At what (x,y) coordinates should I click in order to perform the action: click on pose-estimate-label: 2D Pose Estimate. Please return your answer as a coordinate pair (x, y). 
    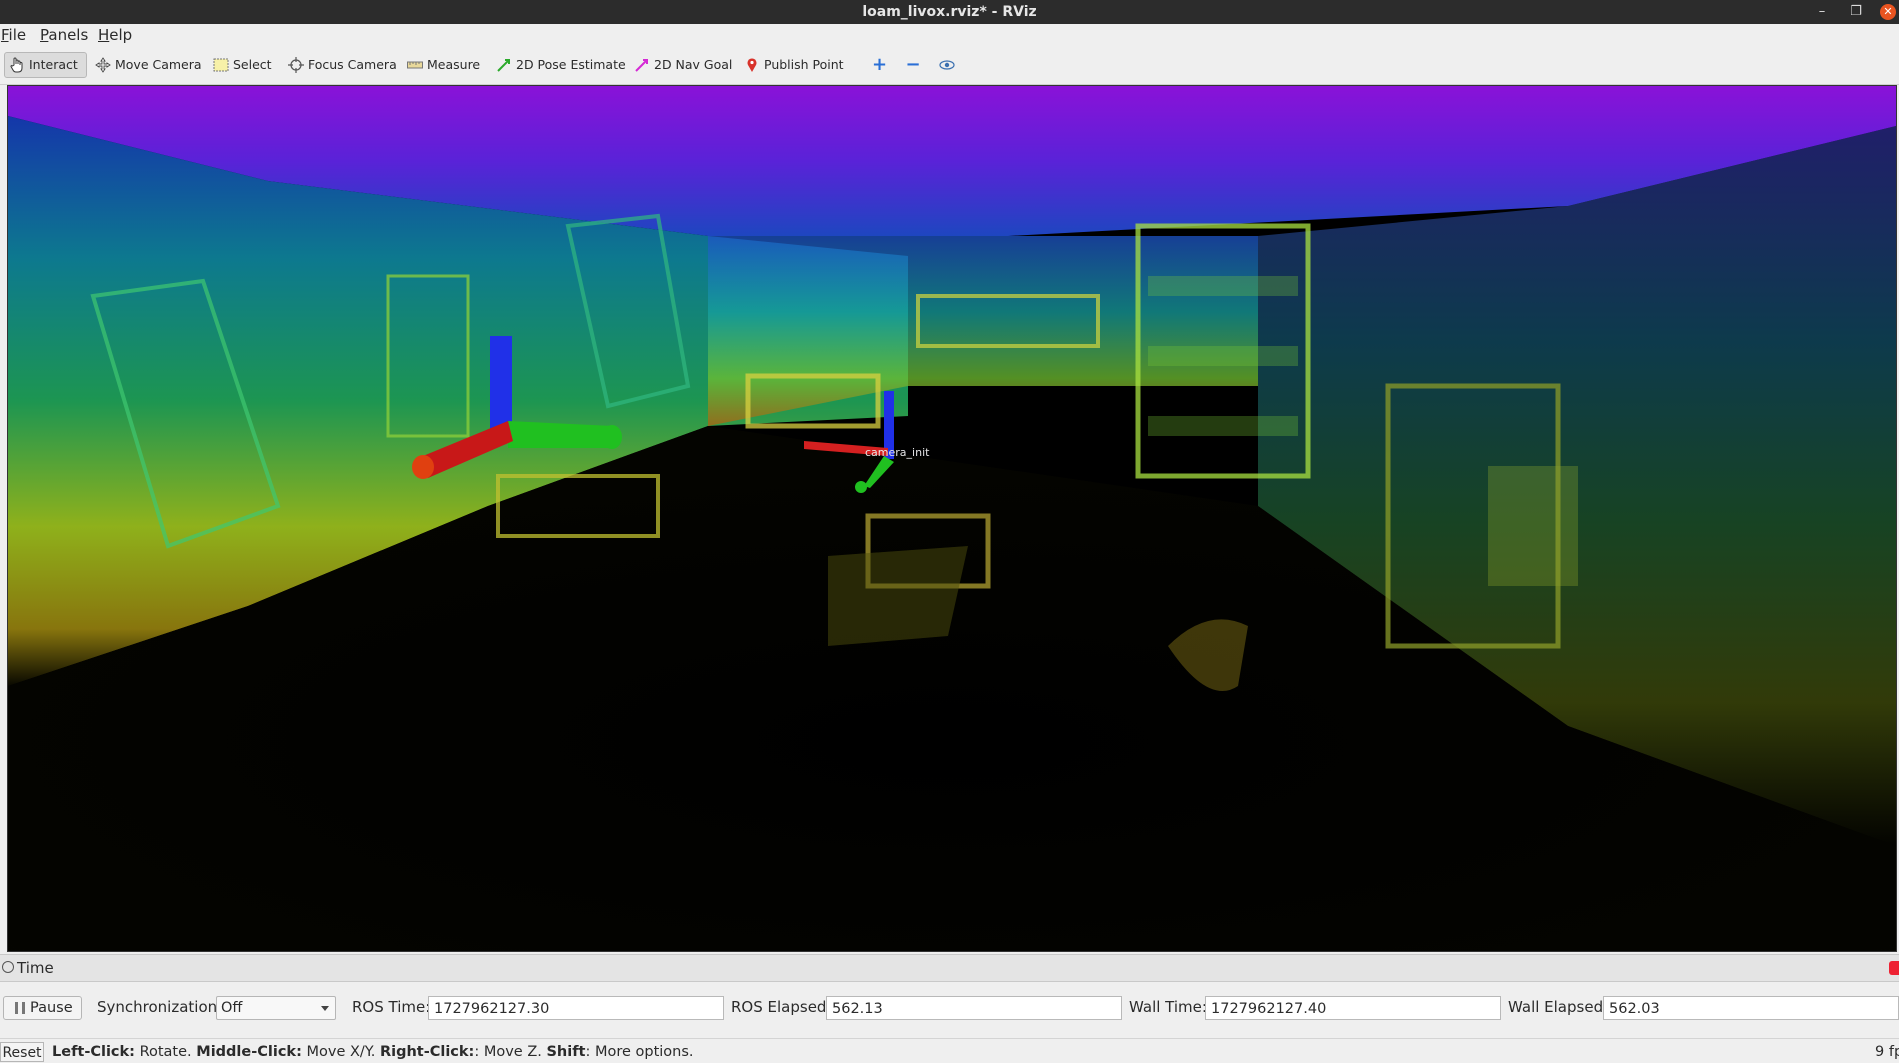
    Looking at the image, I should click on (571, 64).